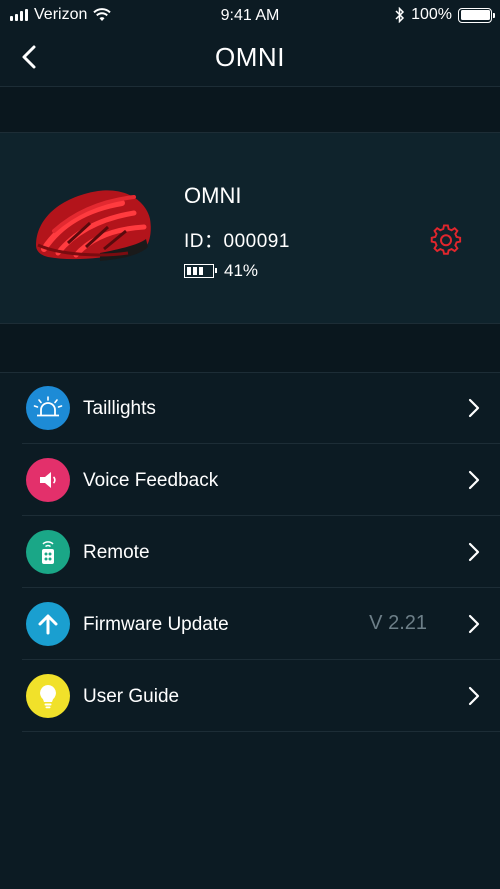  What do you see at coordinates (93, 225) in the screenshot?
I see `helmet-image` at bounding box center [93, 225].